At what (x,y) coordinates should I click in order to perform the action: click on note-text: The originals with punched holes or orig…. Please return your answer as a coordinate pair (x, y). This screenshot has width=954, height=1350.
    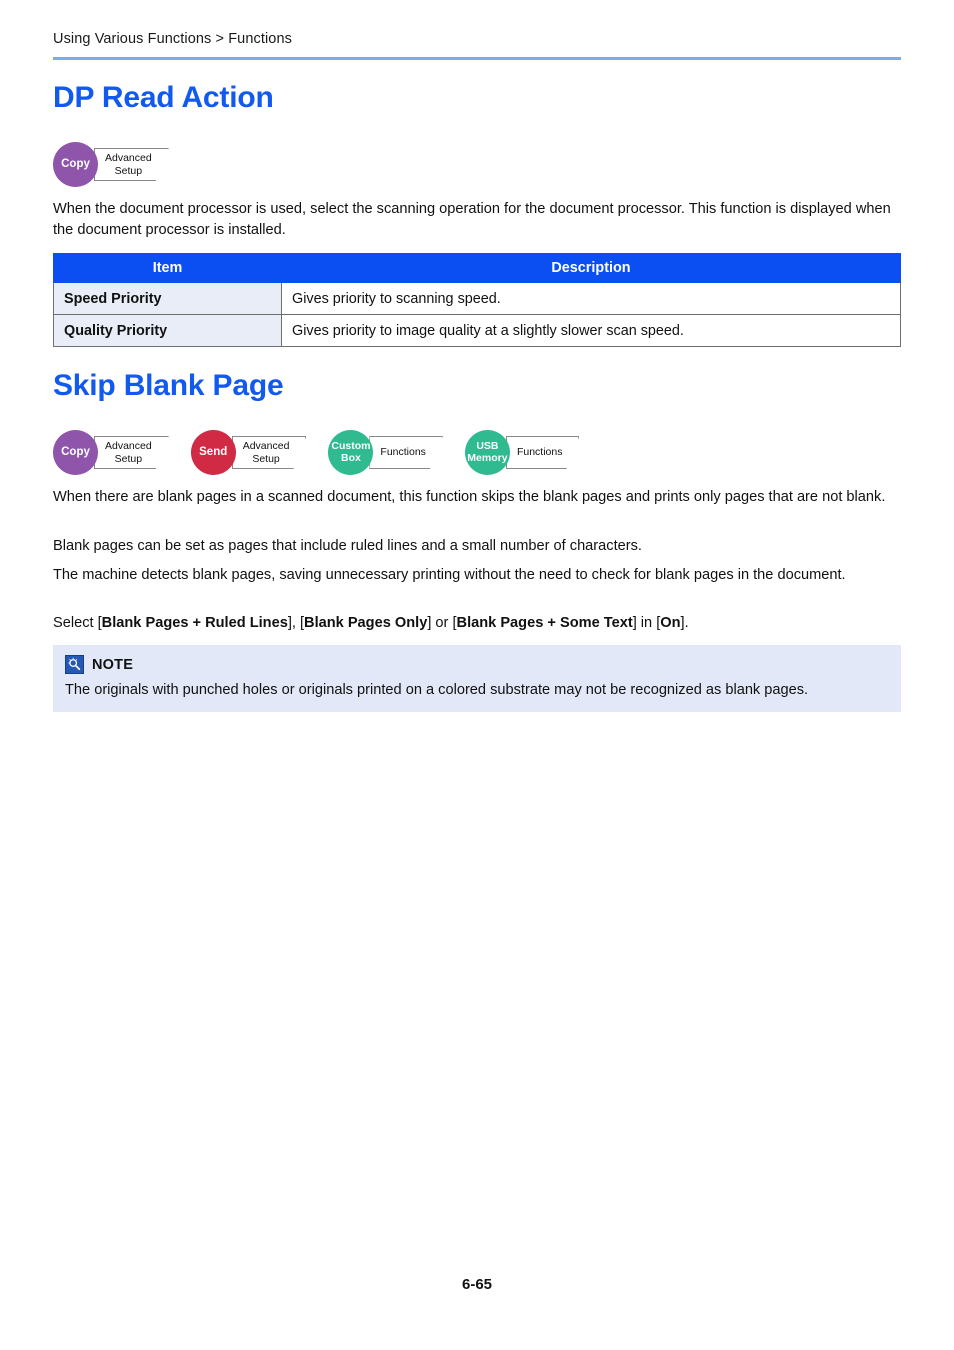
    Looking at the image, I should click on (437, 690).